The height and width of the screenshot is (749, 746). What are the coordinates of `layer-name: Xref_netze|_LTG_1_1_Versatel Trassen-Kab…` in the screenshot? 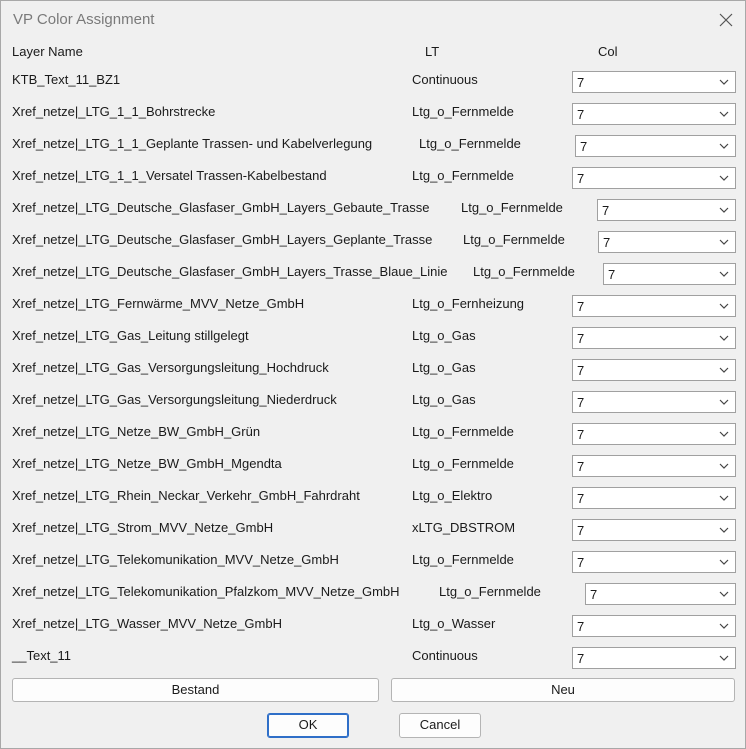 It's located at (169, 175).